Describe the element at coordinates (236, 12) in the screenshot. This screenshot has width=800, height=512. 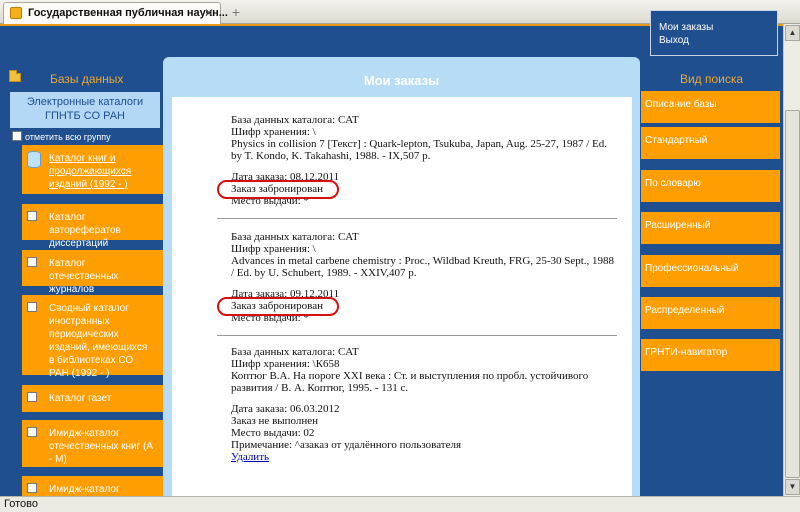
I see `new-tab-button: +` at that location.